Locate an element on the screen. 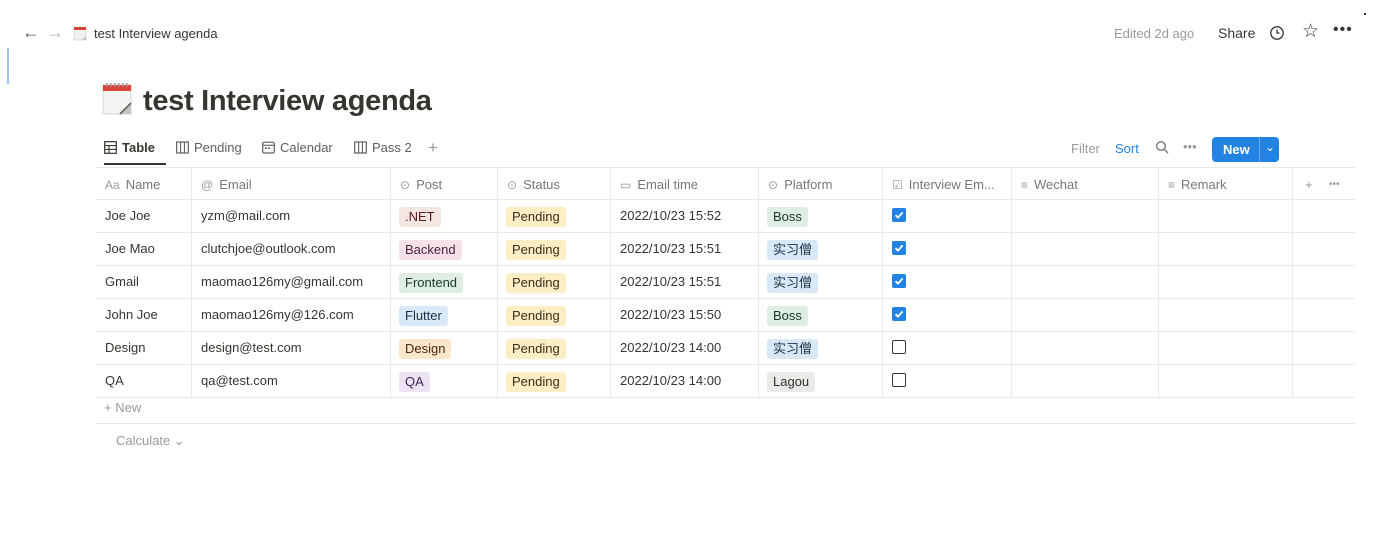  forward-arrow-icon: → is located at coordinates (55, 32).